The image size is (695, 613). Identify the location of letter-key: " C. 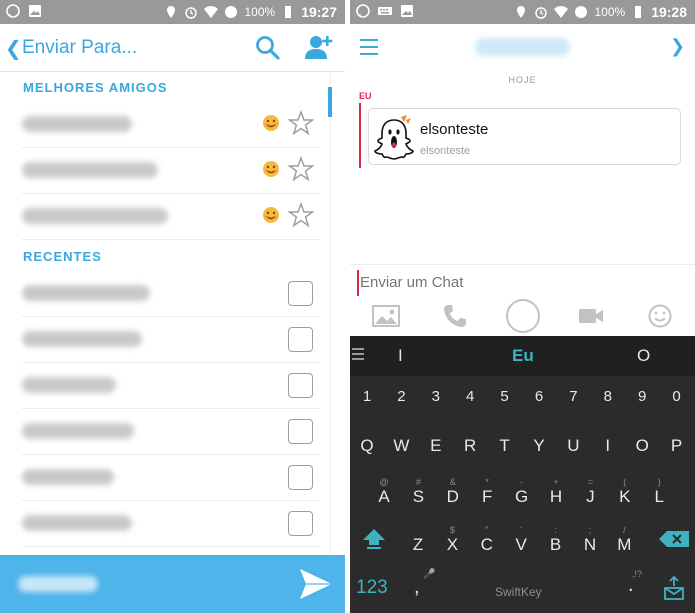
(487, 540).